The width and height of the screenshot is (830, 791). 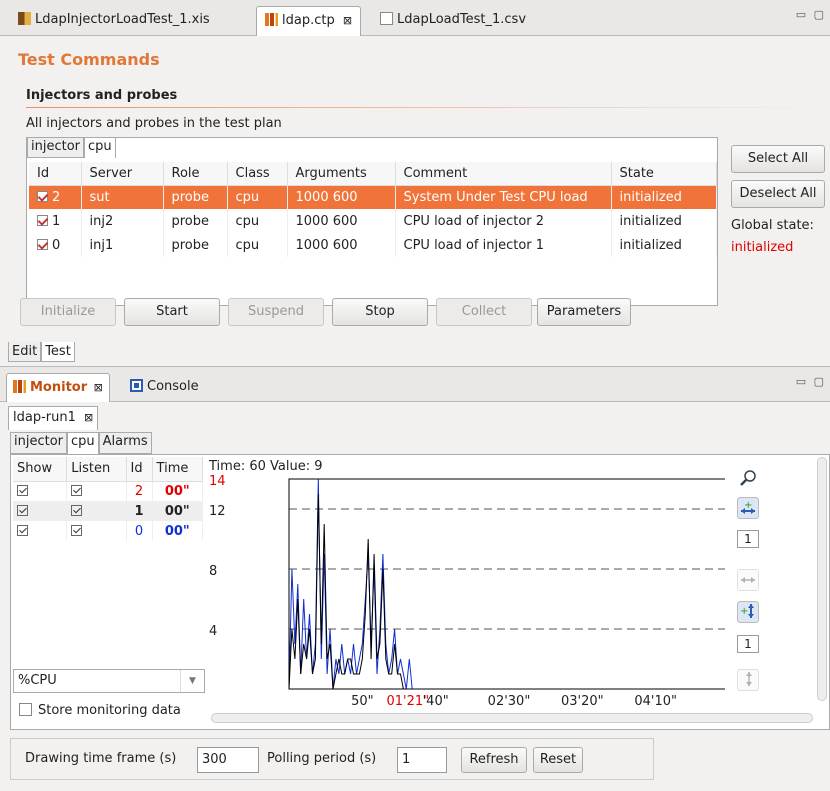 What do you see at coordinates (100, 148) in the screenshot?
I see `filter-tab-cpu: cpu` at bounding box center [100, 148].